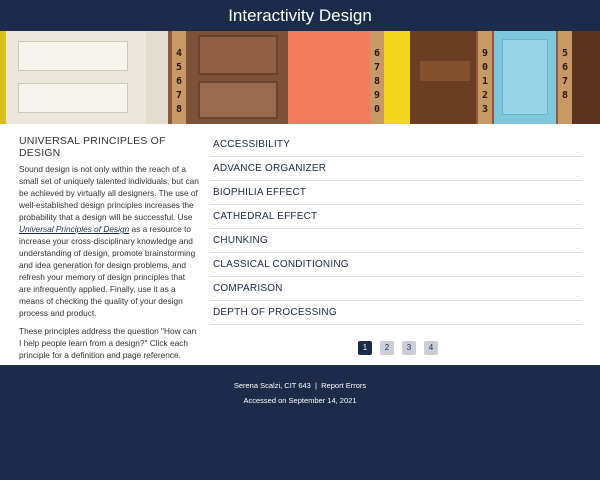 This screenshot has width=600, height=480. I want to click on principle-item-chunking: CHUNKING, so click(396, 241).